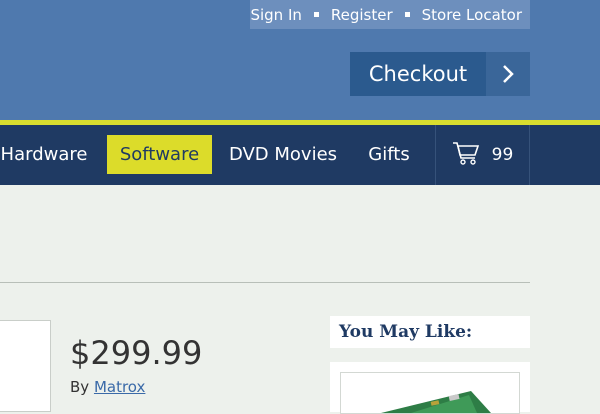 This screenshot has height=414, width=600. Describe the element at coordinates (508, 74) in the screenshot. I see `chevron-right-icon` at that location.